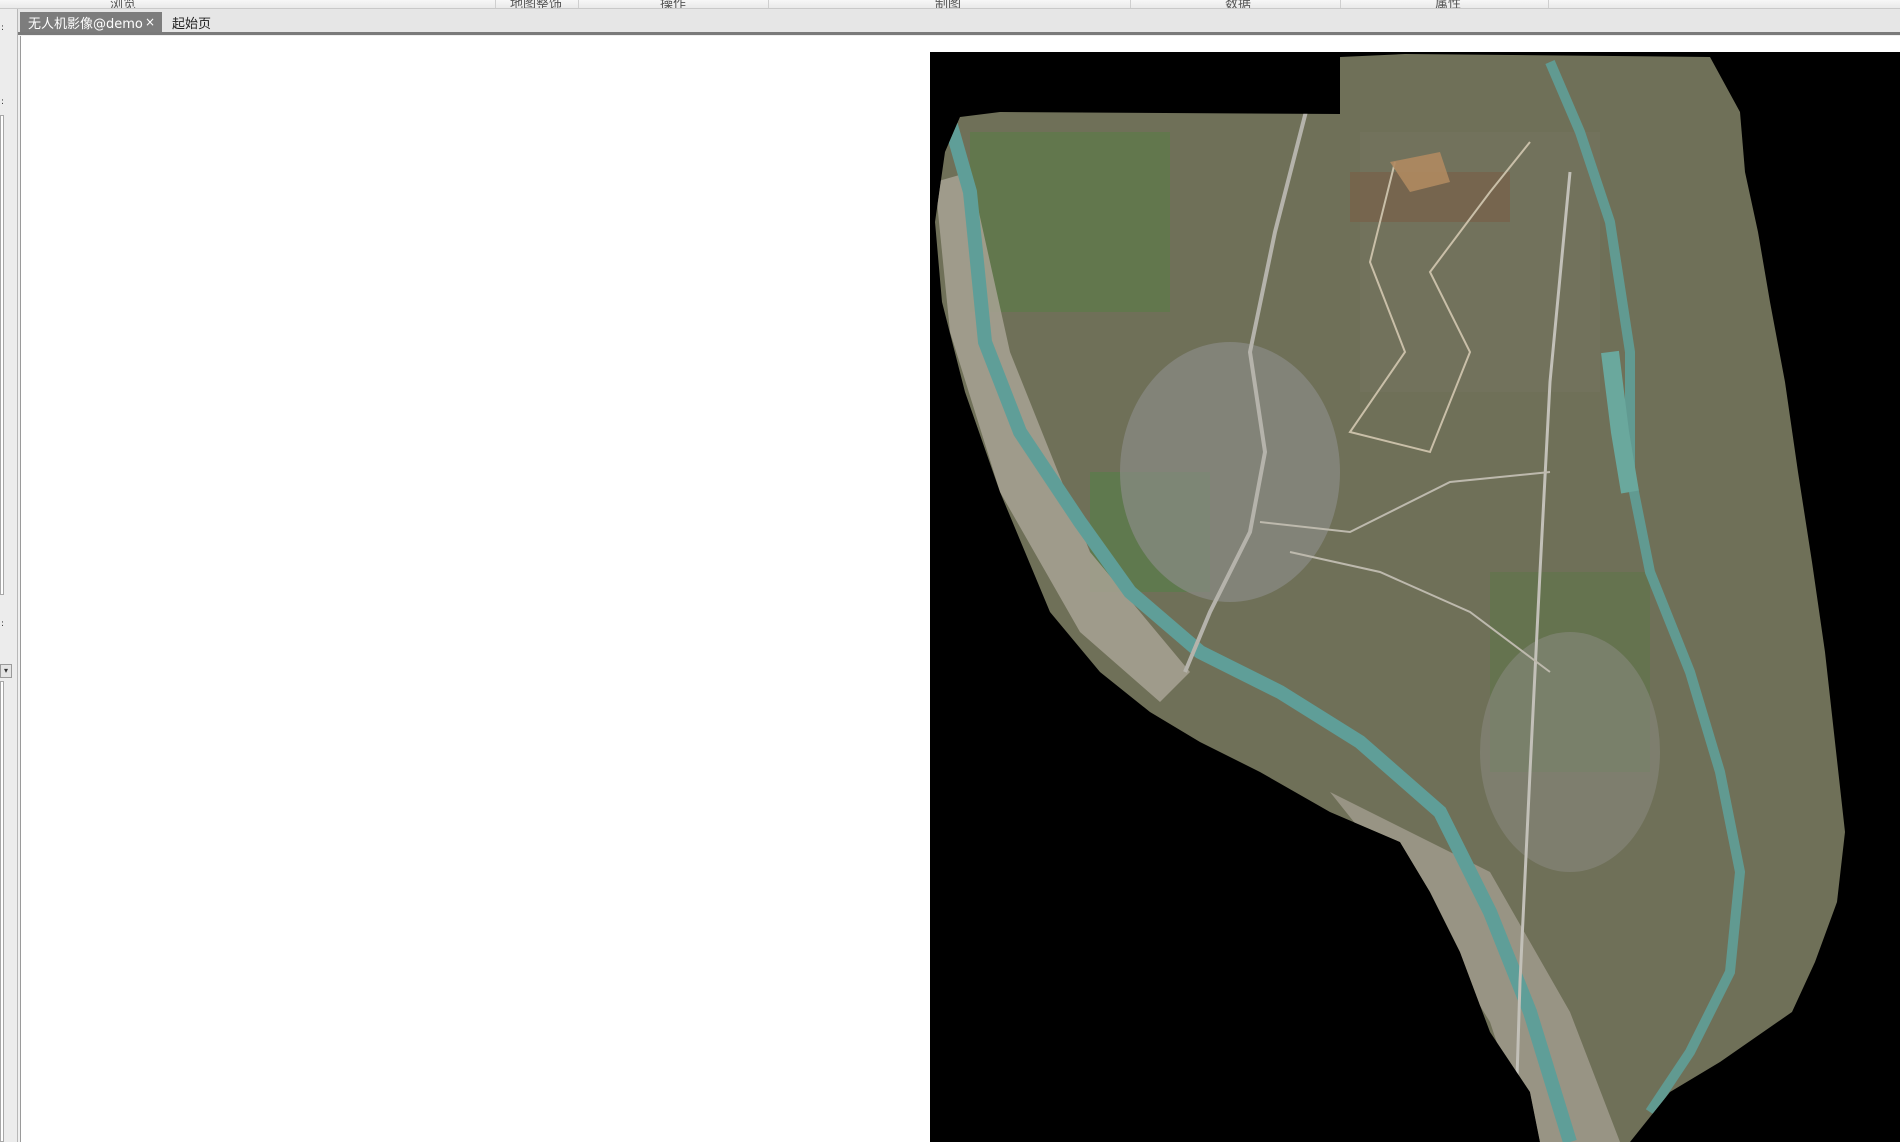 Image resolution: width=1900 pixels, height=1142 pixels. Describe the element at coordinates (1070, 222) in the screenshot. I see `farmland-area` at that location.